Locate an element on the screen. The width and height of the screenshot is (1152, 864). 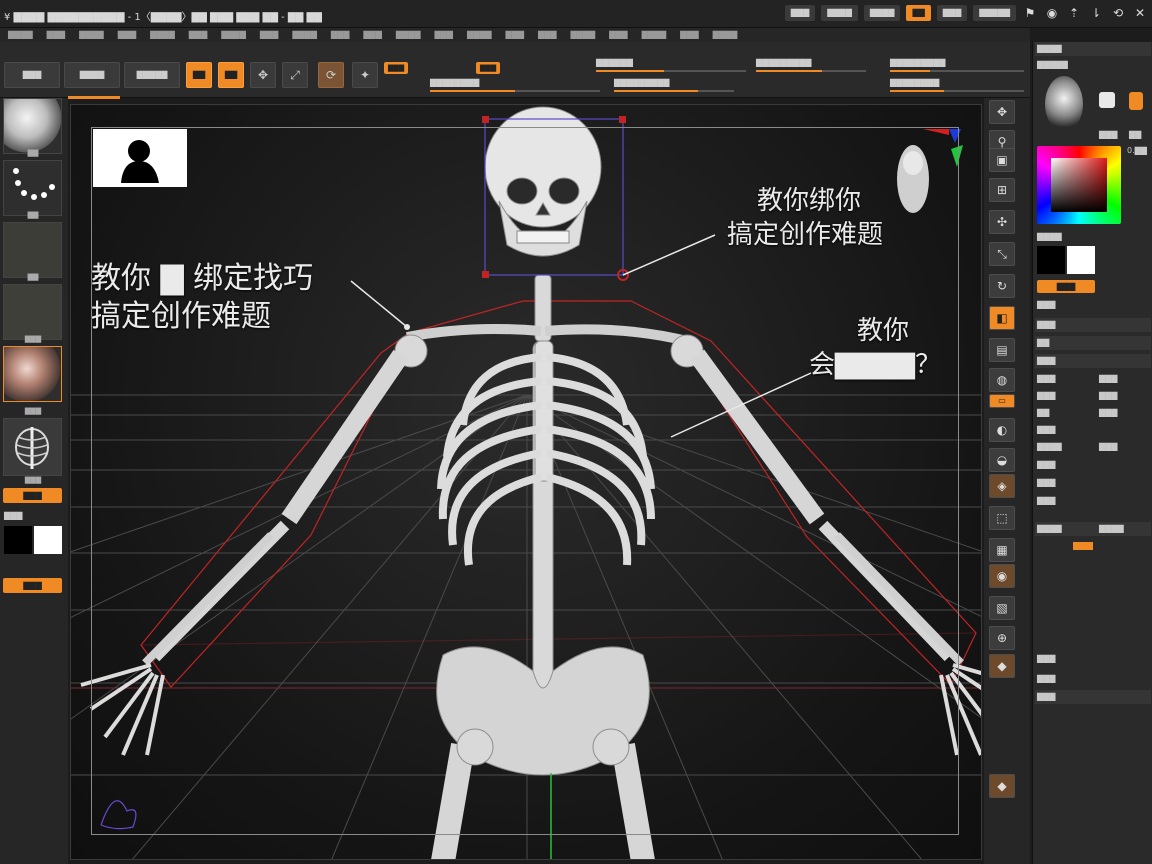
menu-item-20: ▇▇▇ is located at coordinates (689, 35).